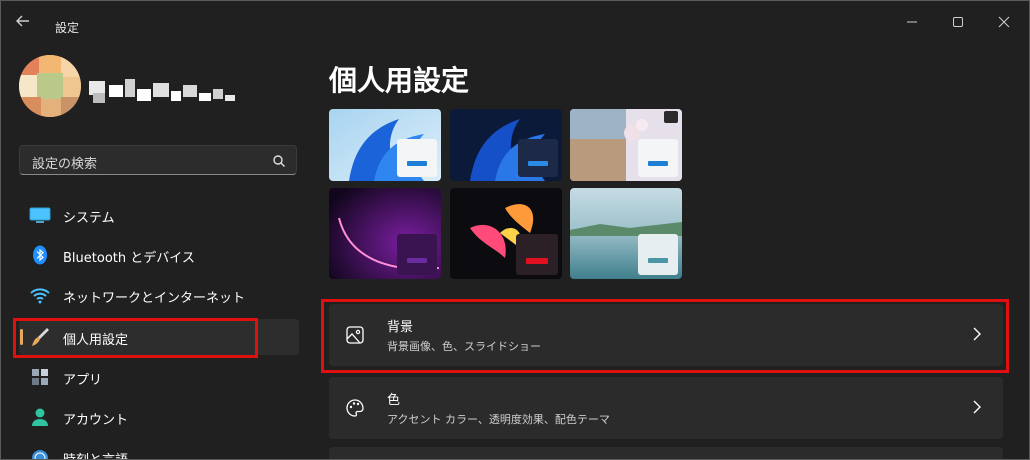 This screenshot has width=1030, height=460. I want to click on sidebar-item-label: ネットワークとインターネット, so click(154, 298).